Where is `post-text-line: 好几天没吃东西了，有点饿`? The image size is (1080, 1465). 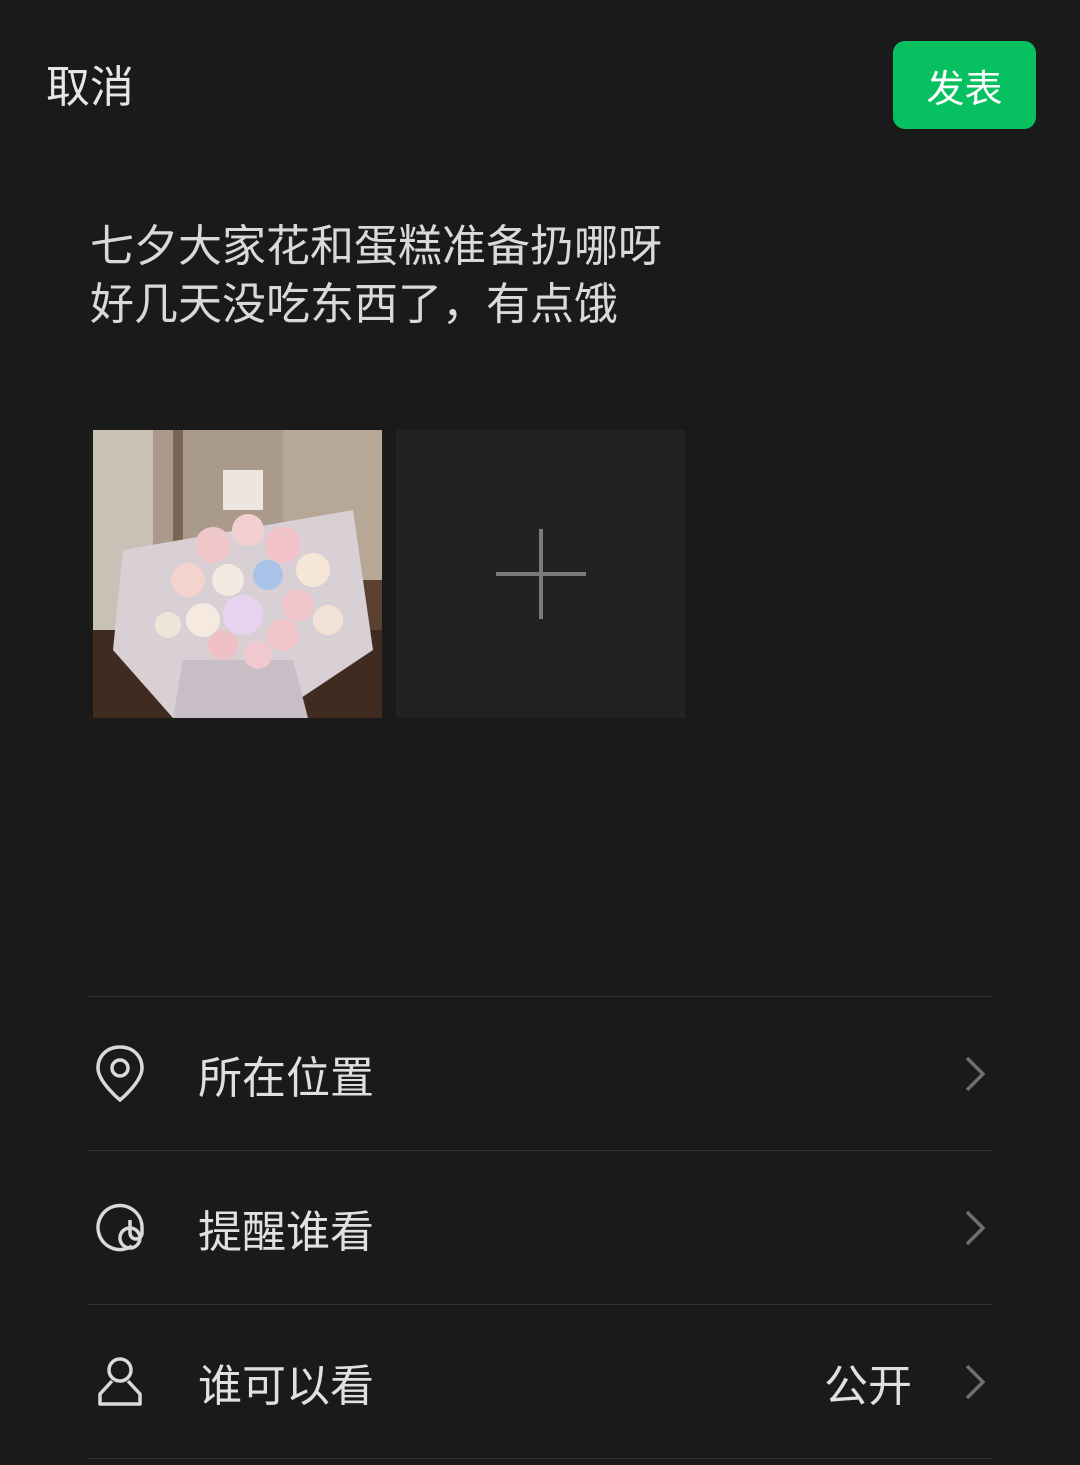 post-text-line: 好几天没吃东西了，有点饿 is located at coordinates (354, 304).